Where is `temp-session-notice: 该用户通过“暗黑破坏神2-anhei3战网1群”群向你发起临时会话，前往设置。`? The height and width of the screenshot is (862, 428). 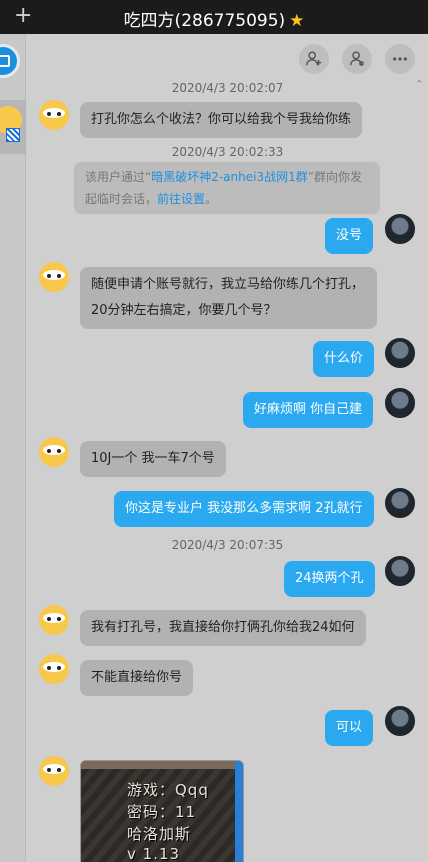
temp-session-notice: 该用户通过“暗黑破坏神2-anhei3战网1群”群向你发起临时会话，前往设置。 is located at coordinates (227, 188).